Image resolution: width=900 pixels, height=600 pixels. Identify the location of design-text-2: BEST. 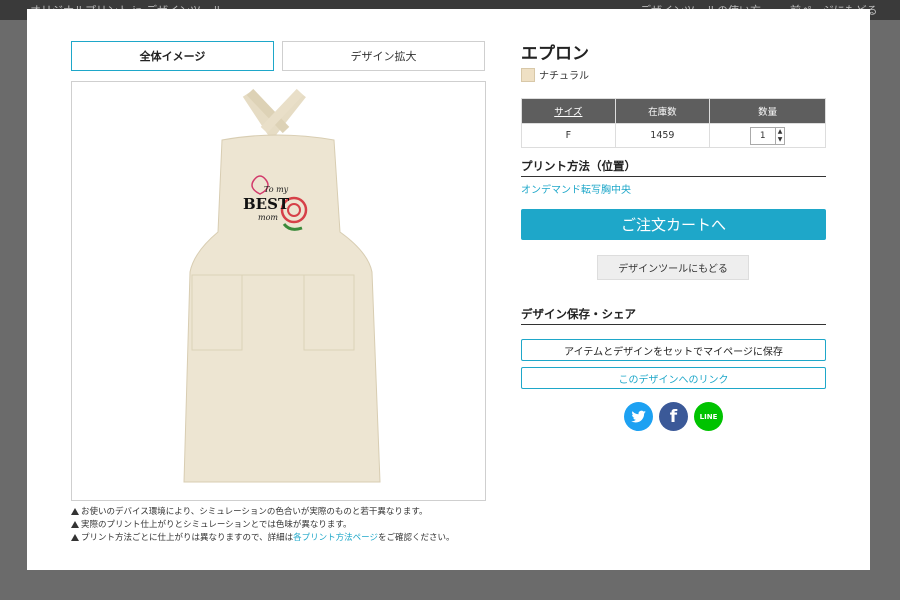
(266, 204).